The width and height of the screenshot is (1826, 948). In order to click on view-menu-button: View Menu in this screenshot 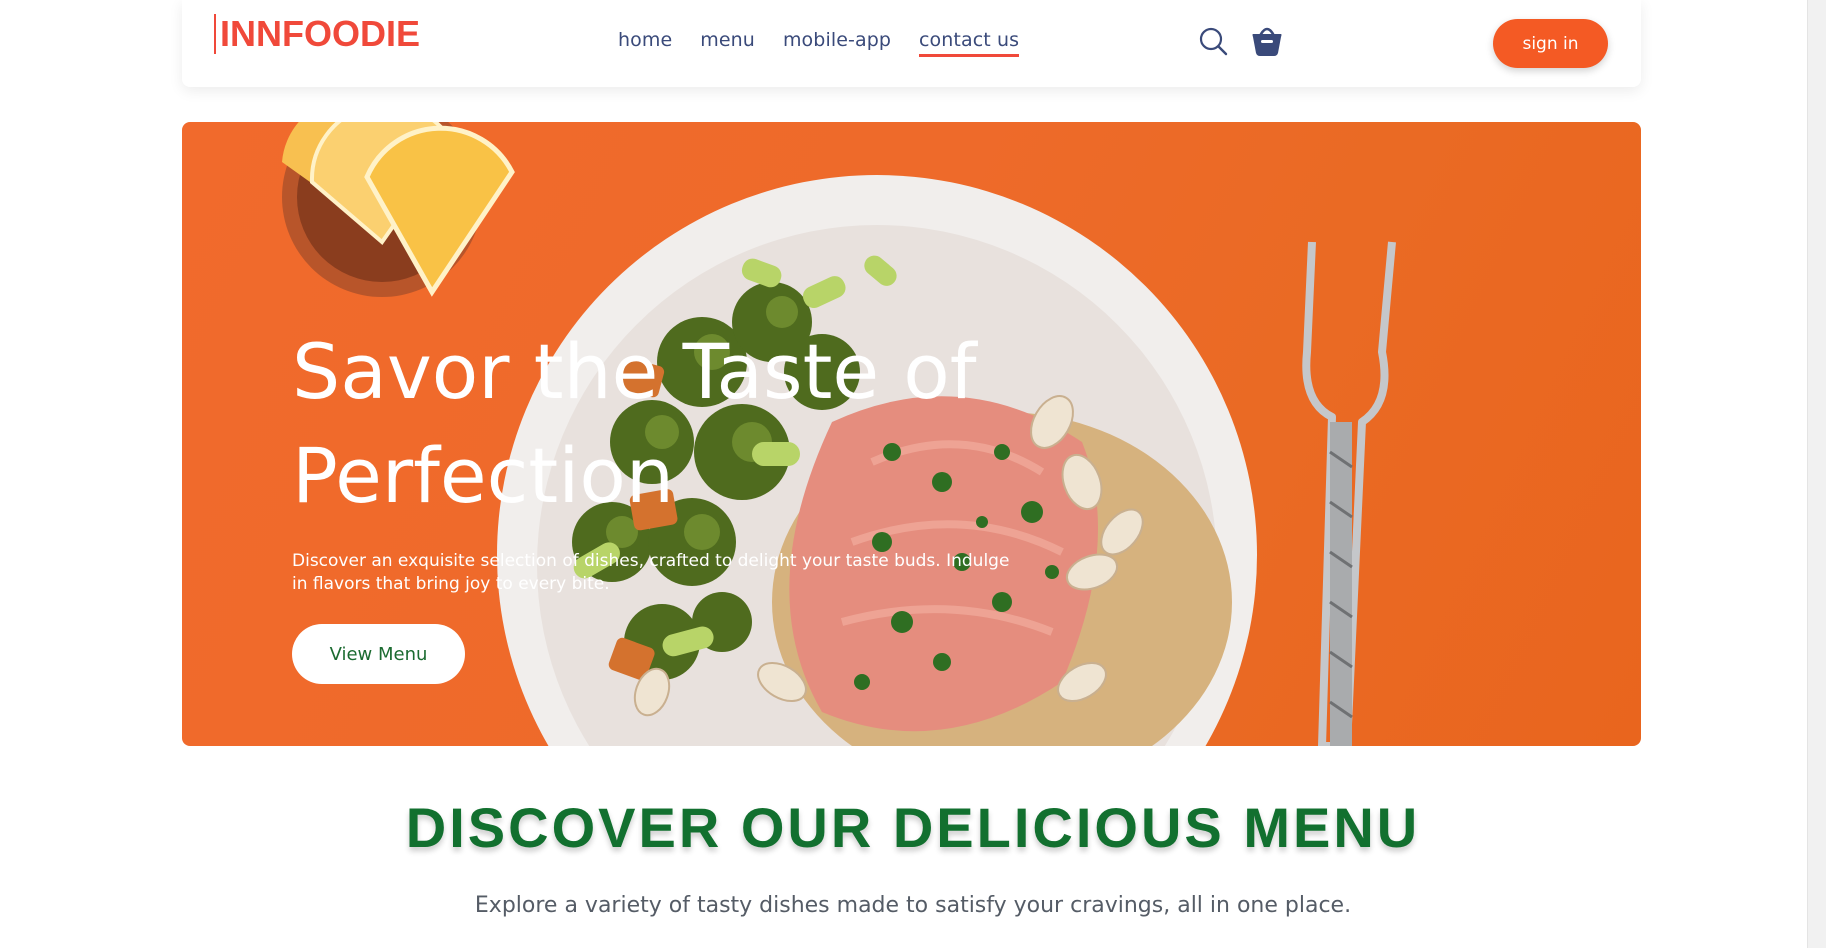, I will do `click(378, 654)`.